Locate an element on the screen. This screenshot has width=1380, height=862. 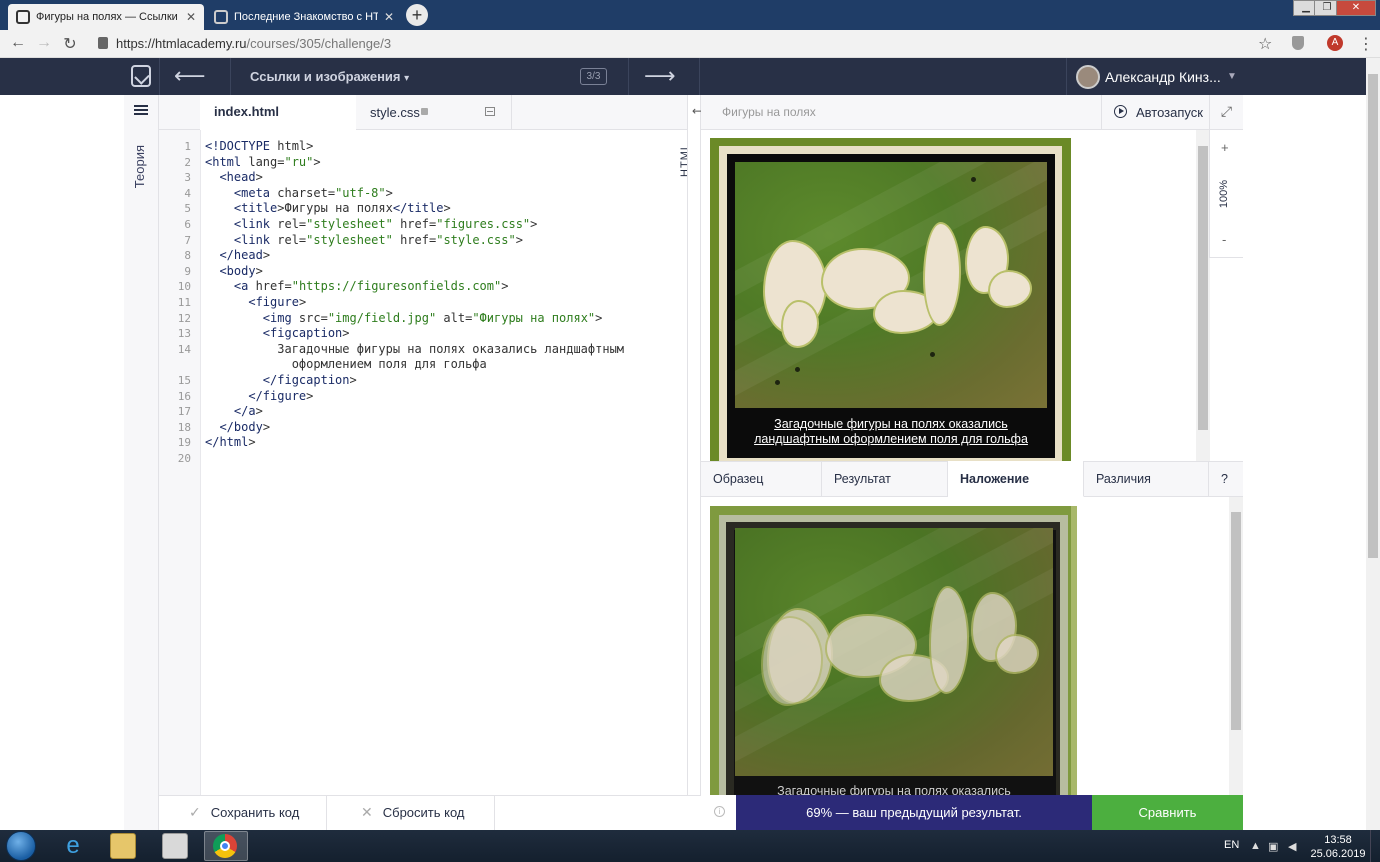
clock-date: 25.06.2019 is located at coordinates (1338, 854).